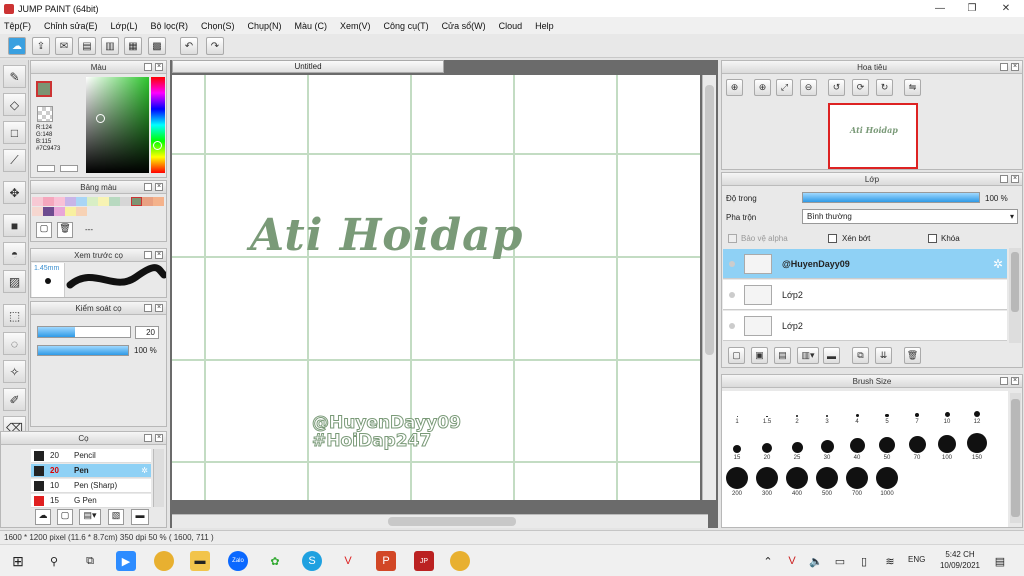  I want to click on fill-rect-tool-icon: ■, so click(14, 225).